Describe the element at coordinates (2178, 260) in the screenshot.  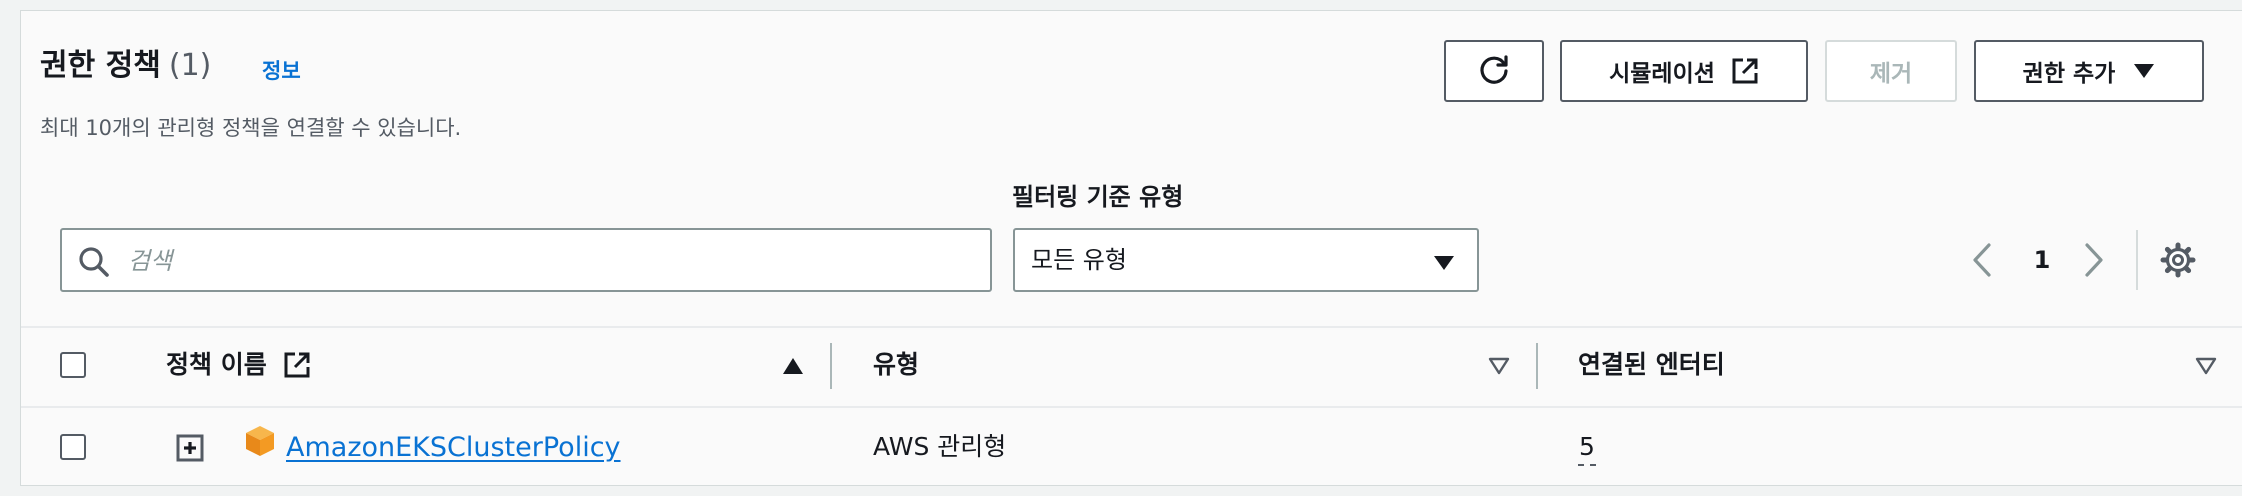
I see `gear-icon` at that location.